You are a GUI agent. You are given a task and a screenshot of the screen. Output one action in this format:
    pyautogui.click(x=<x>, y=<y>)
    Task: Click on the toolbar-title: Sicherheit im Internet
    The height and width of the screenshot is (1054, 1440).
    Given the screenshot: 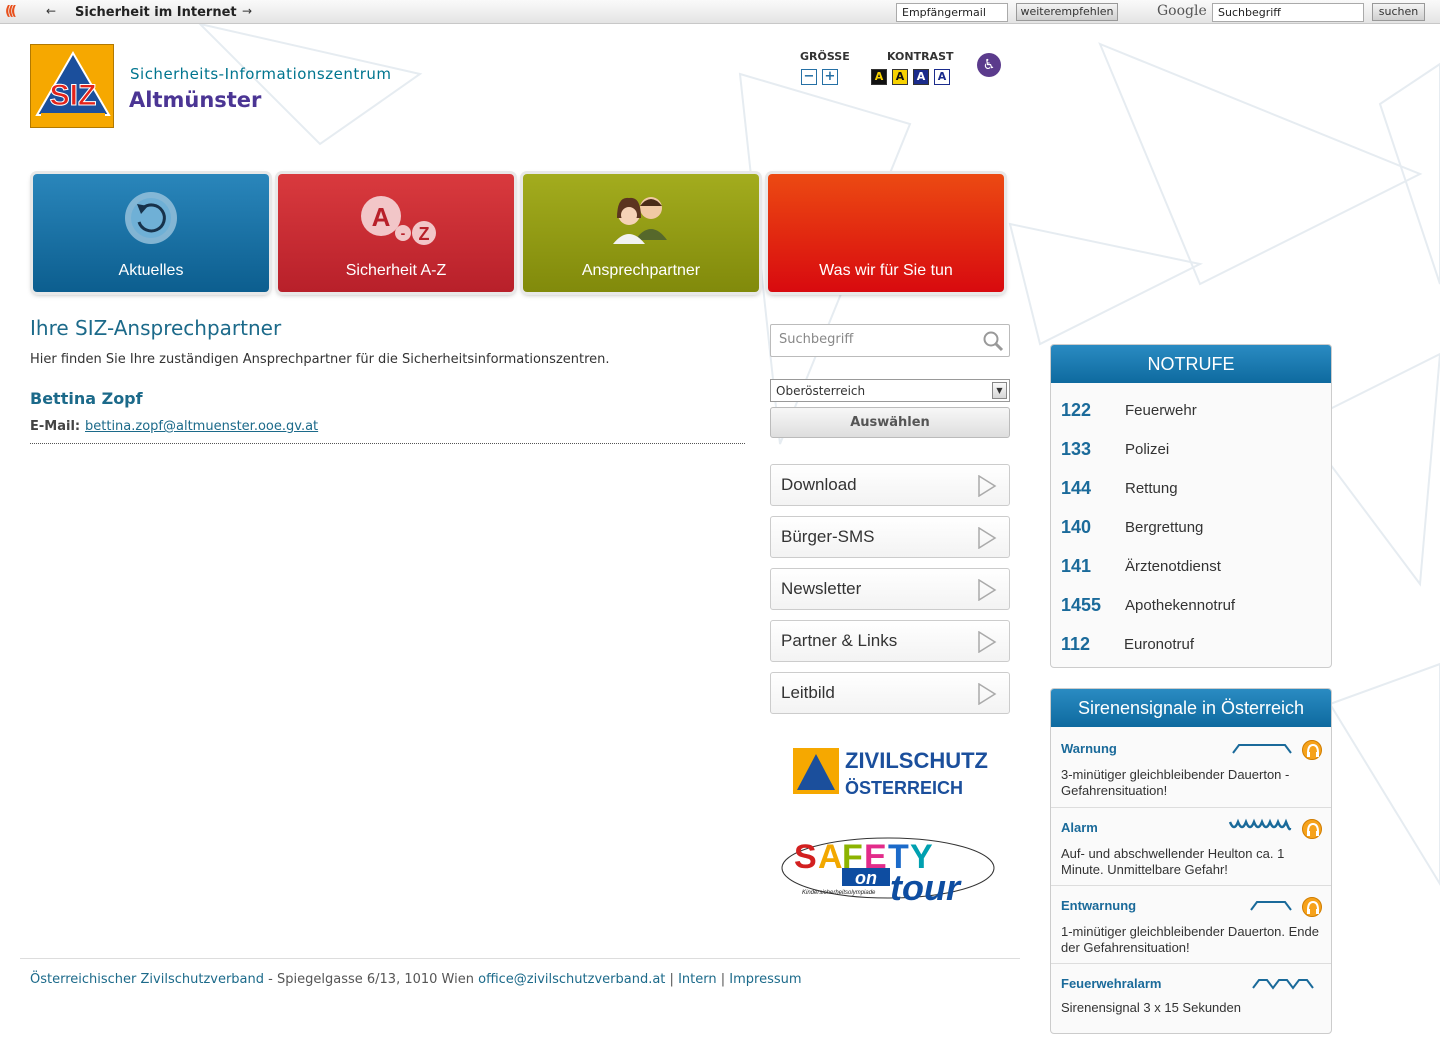 What is the action you would take?
    pyautogui.click(x=156, y=12)
    